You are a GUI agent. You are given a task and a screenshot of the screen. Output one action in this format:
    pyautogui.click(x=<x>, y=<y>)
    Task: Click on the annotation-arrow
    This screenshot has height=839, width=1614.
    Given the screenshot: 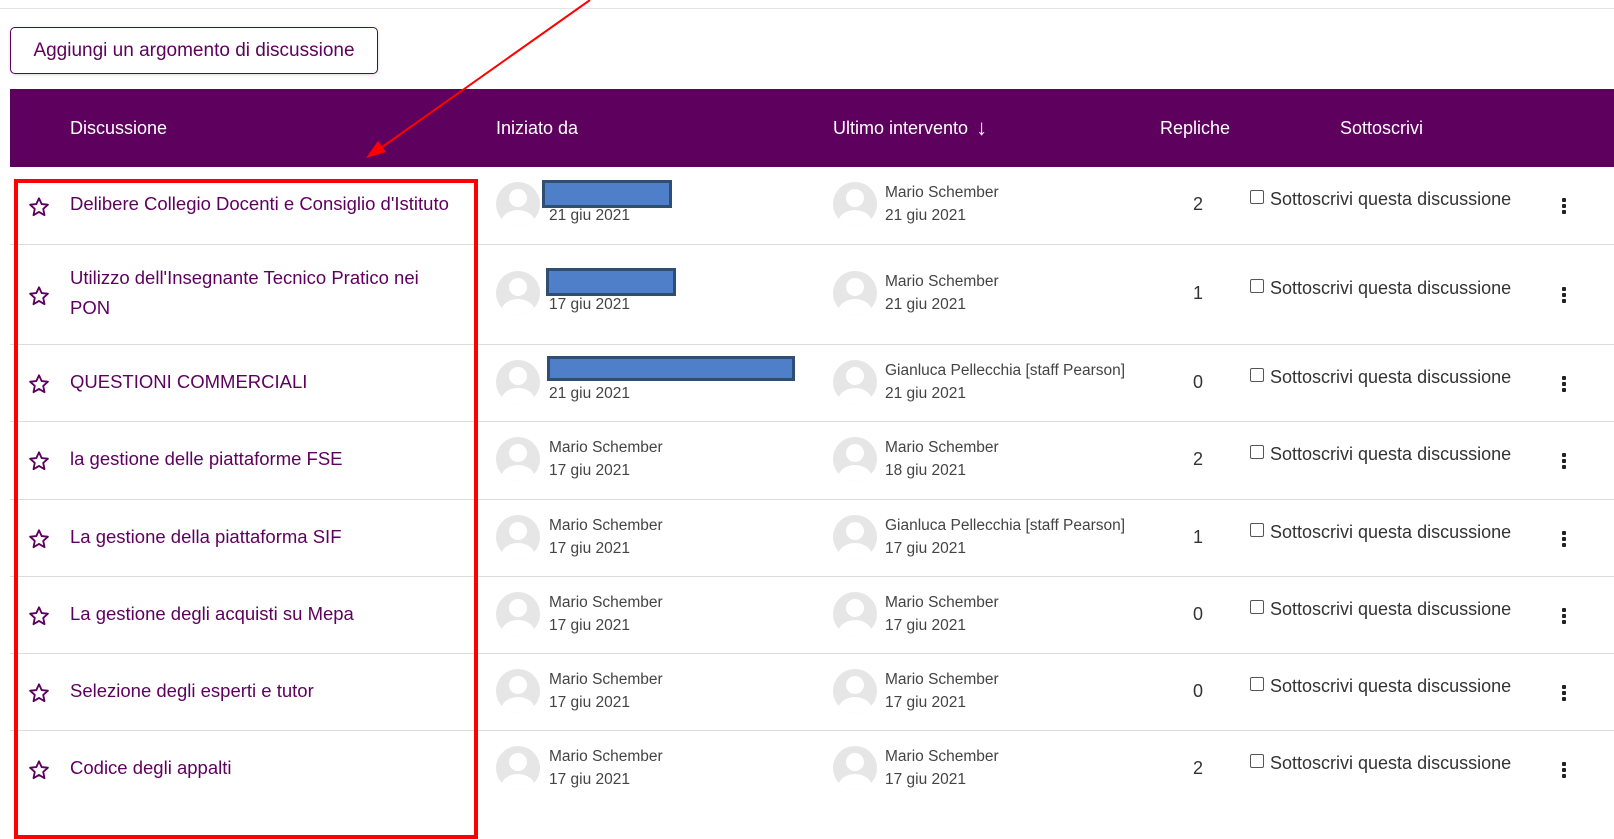 What is the action you would take?
    pyautogui.click(x=478, y=79)
    